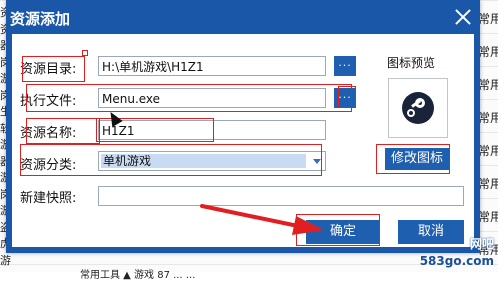 Image resolution: width=498 pixels, height=281 pixels. Describe the element at coordinates (456, 261) in the screenshot. I see `watermark-site-text: 583go.com` at that location.